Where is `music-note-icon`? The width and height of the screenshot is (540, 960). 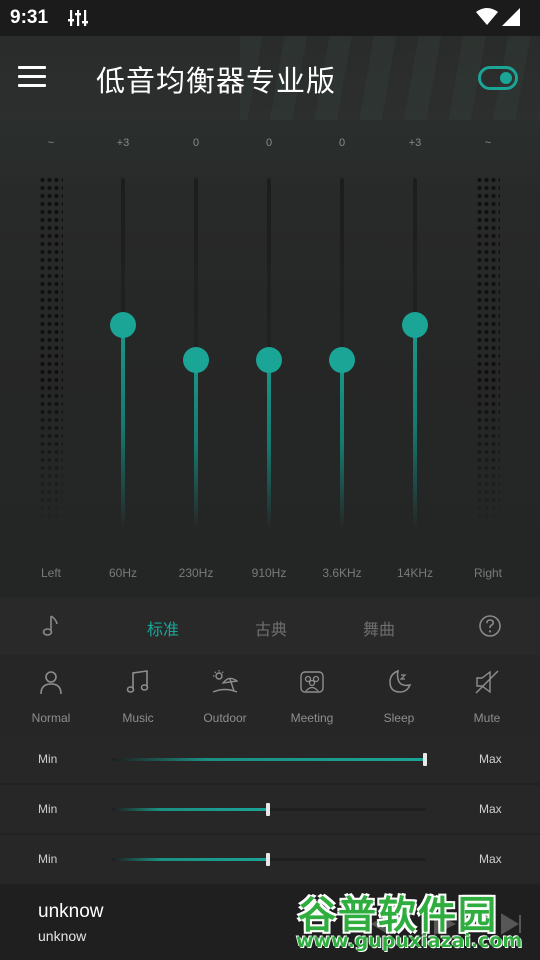 music-note-icon is located at coordinates (50, 626).